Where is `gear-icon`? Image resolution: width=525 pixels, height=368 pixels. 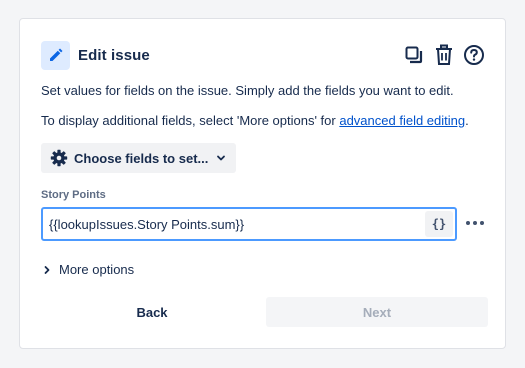 gear-icon is located at coordinates (59, 158).